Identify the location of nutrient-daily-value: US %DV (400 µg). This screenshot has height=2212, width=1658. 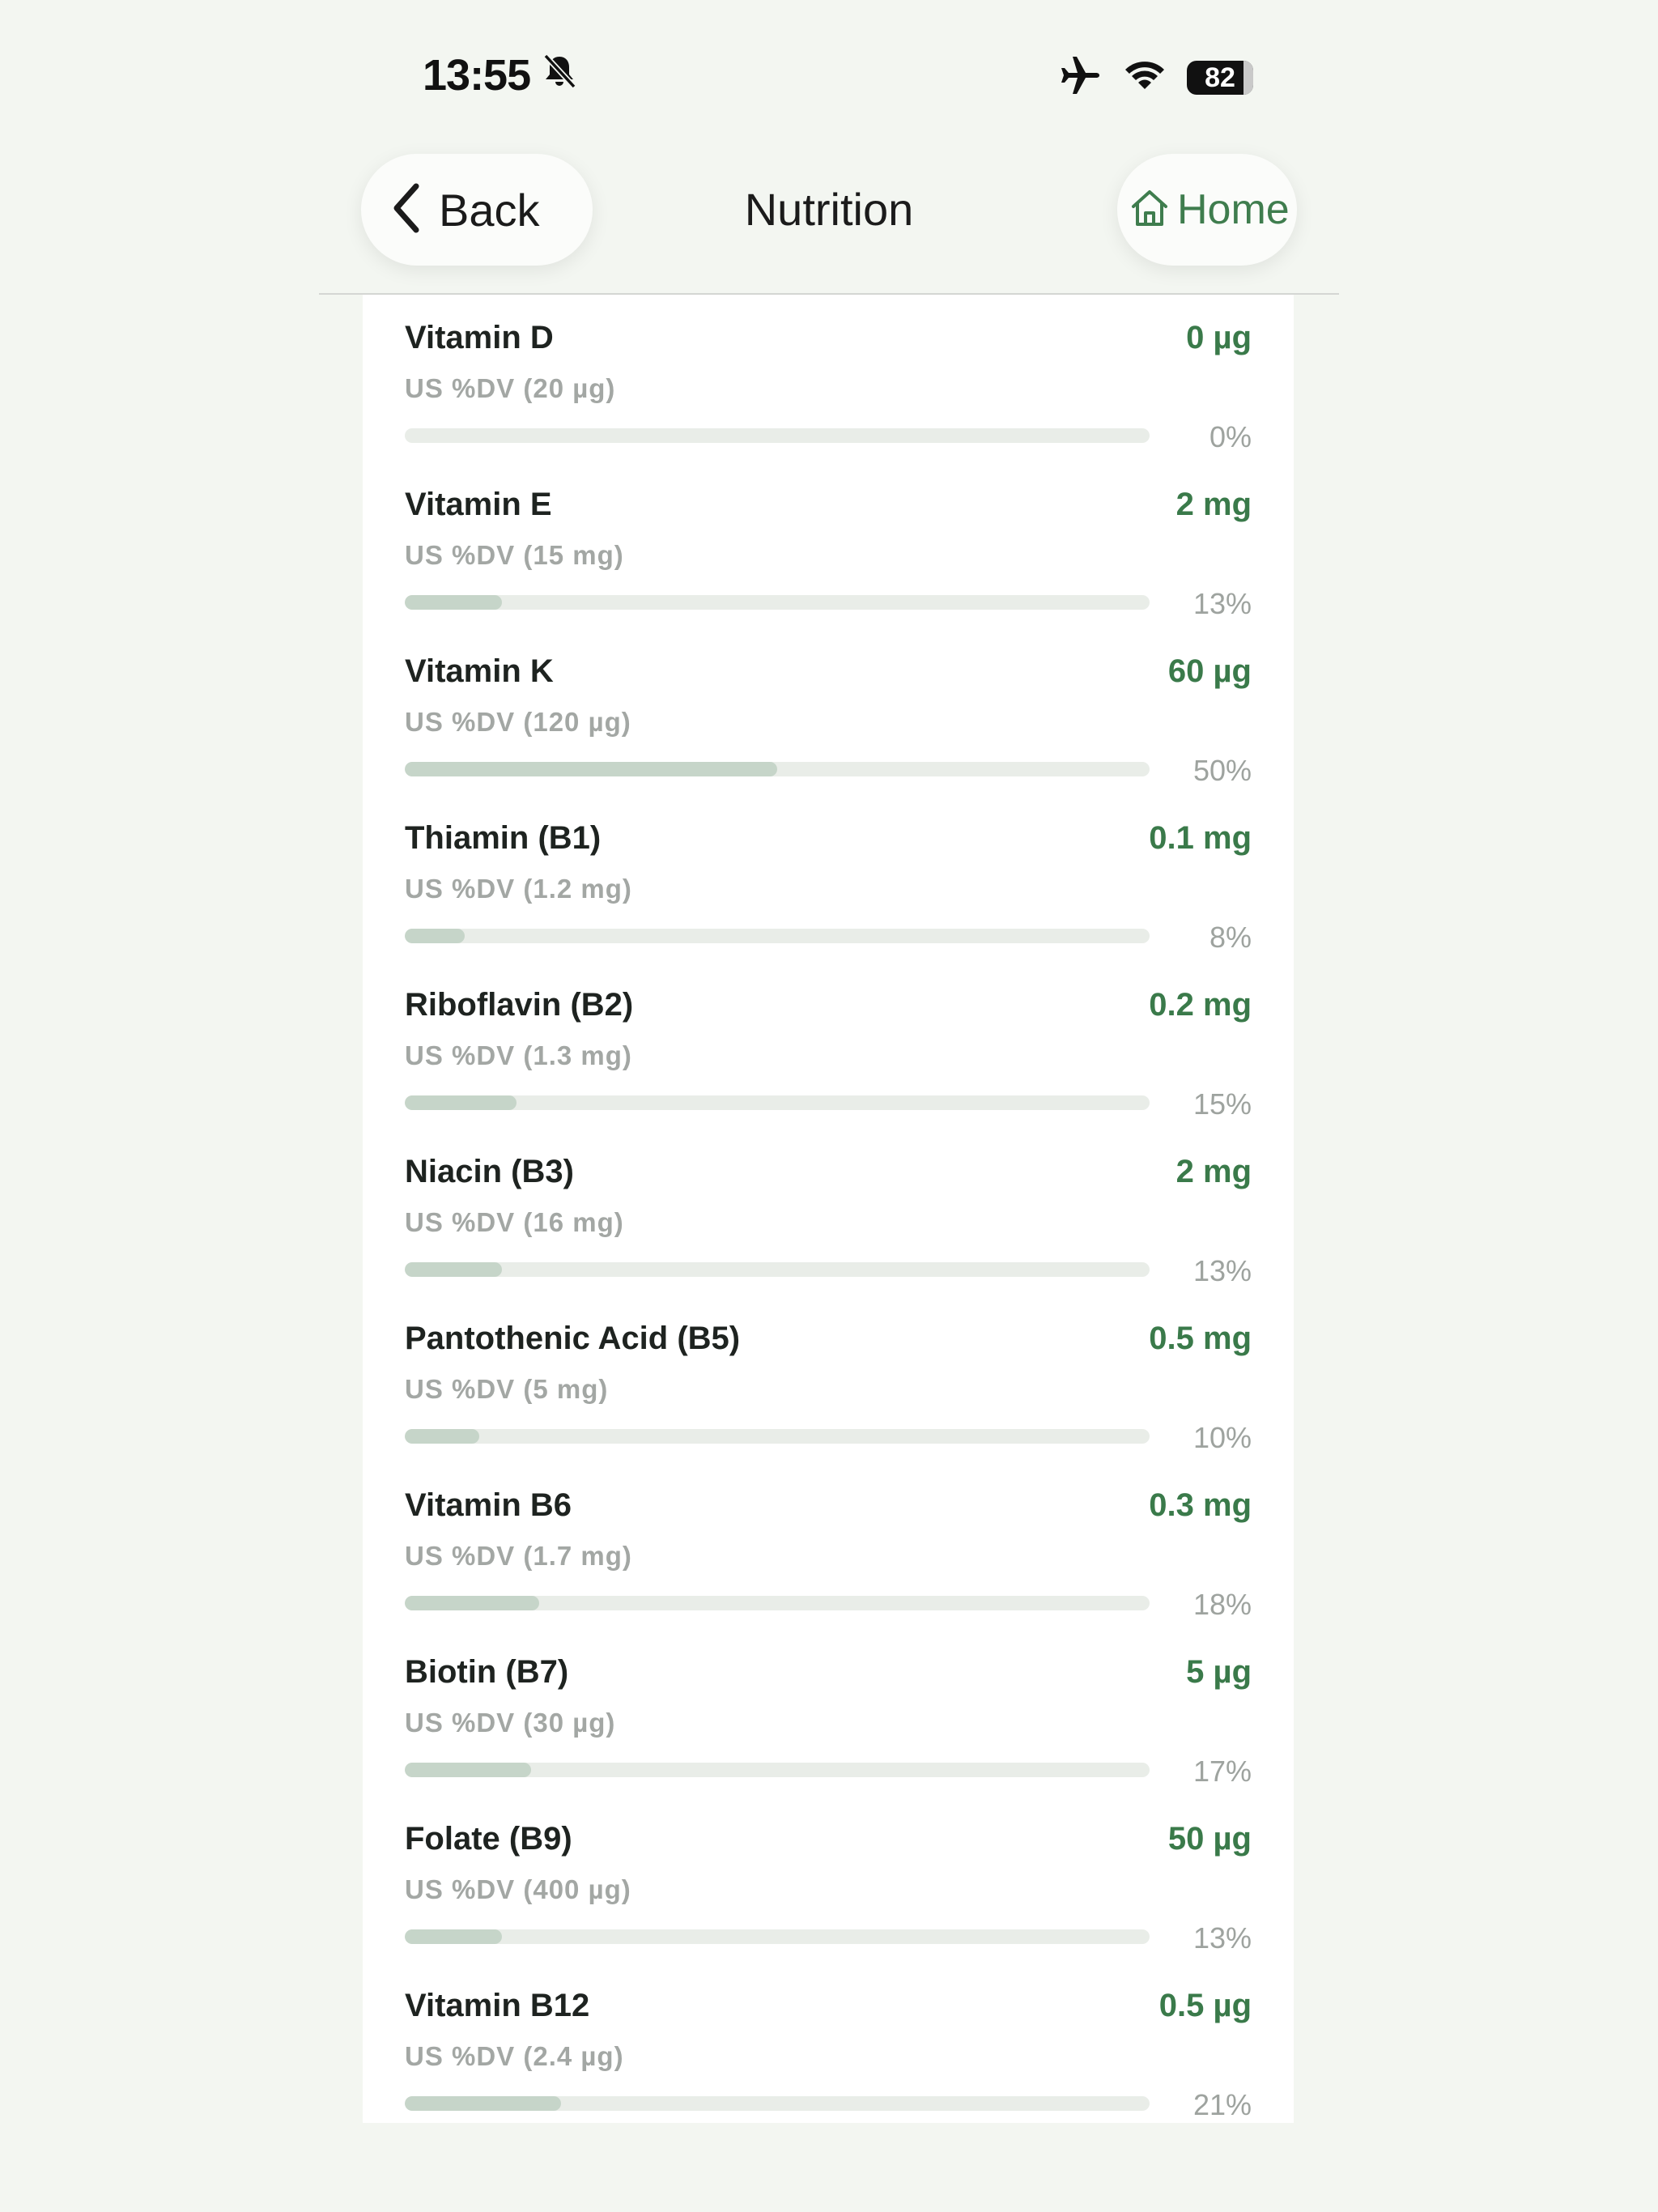
(518, 1889).